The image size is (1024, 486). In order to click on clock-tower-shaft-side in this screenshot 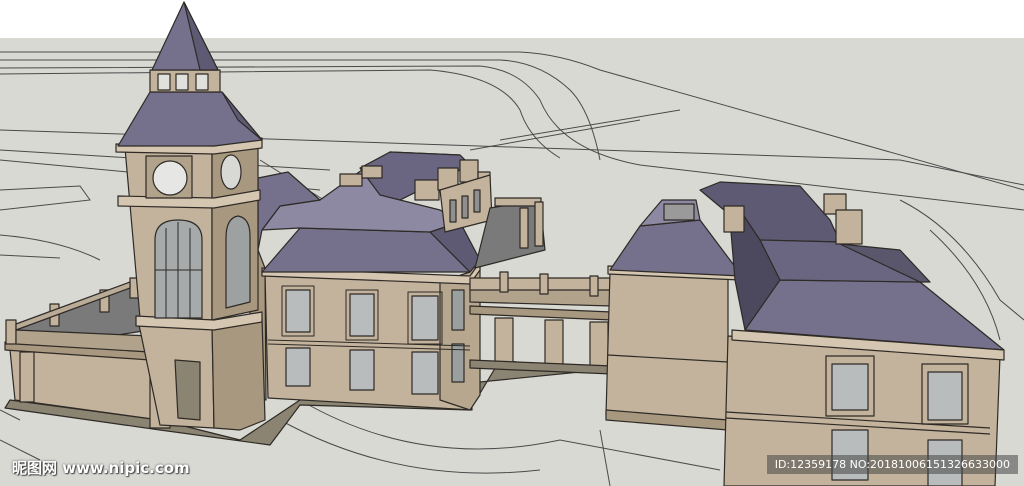, I will do `click(238, 374)`.